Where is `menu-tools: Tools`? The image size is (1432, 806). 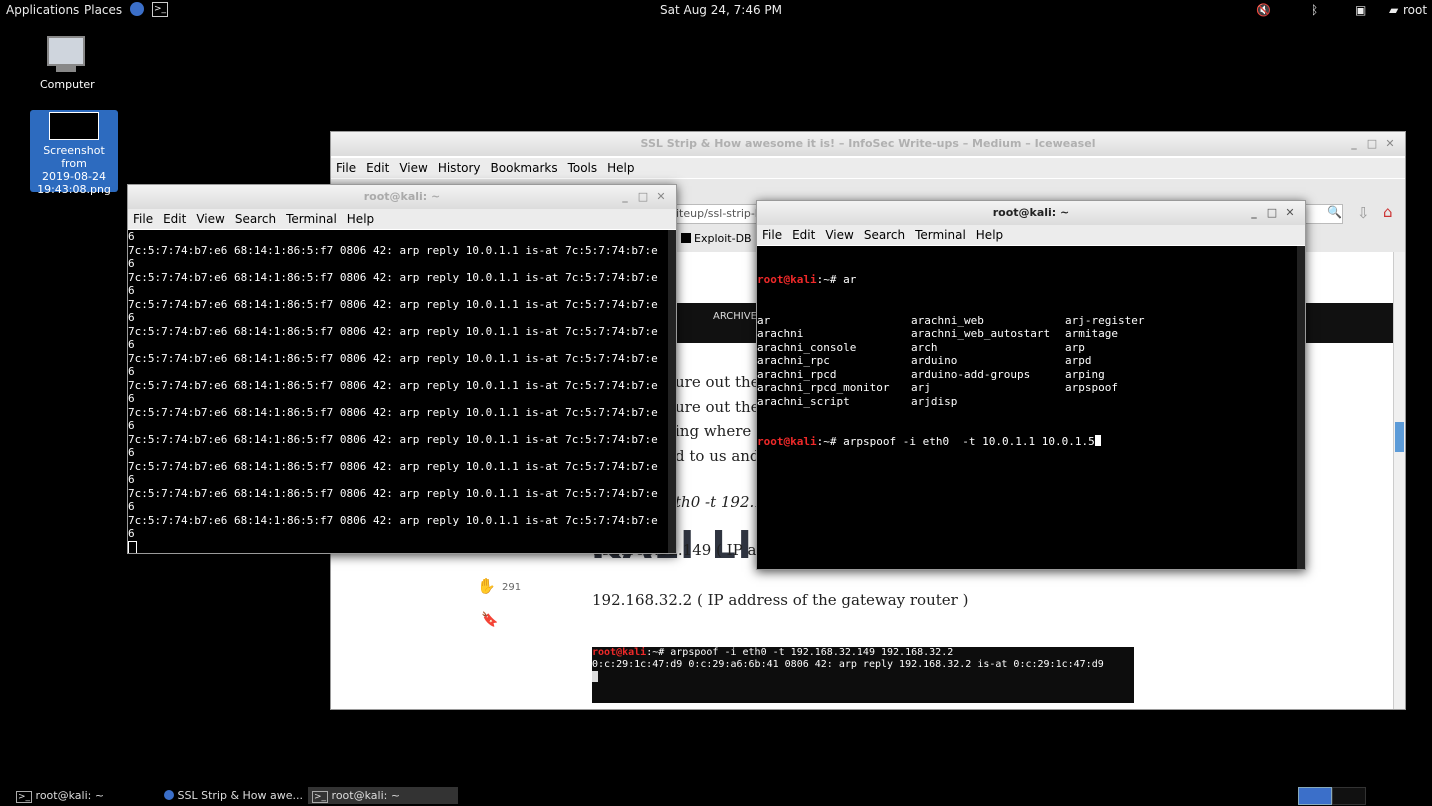 menu-tools: Tools is located at coordinates (583, 168).